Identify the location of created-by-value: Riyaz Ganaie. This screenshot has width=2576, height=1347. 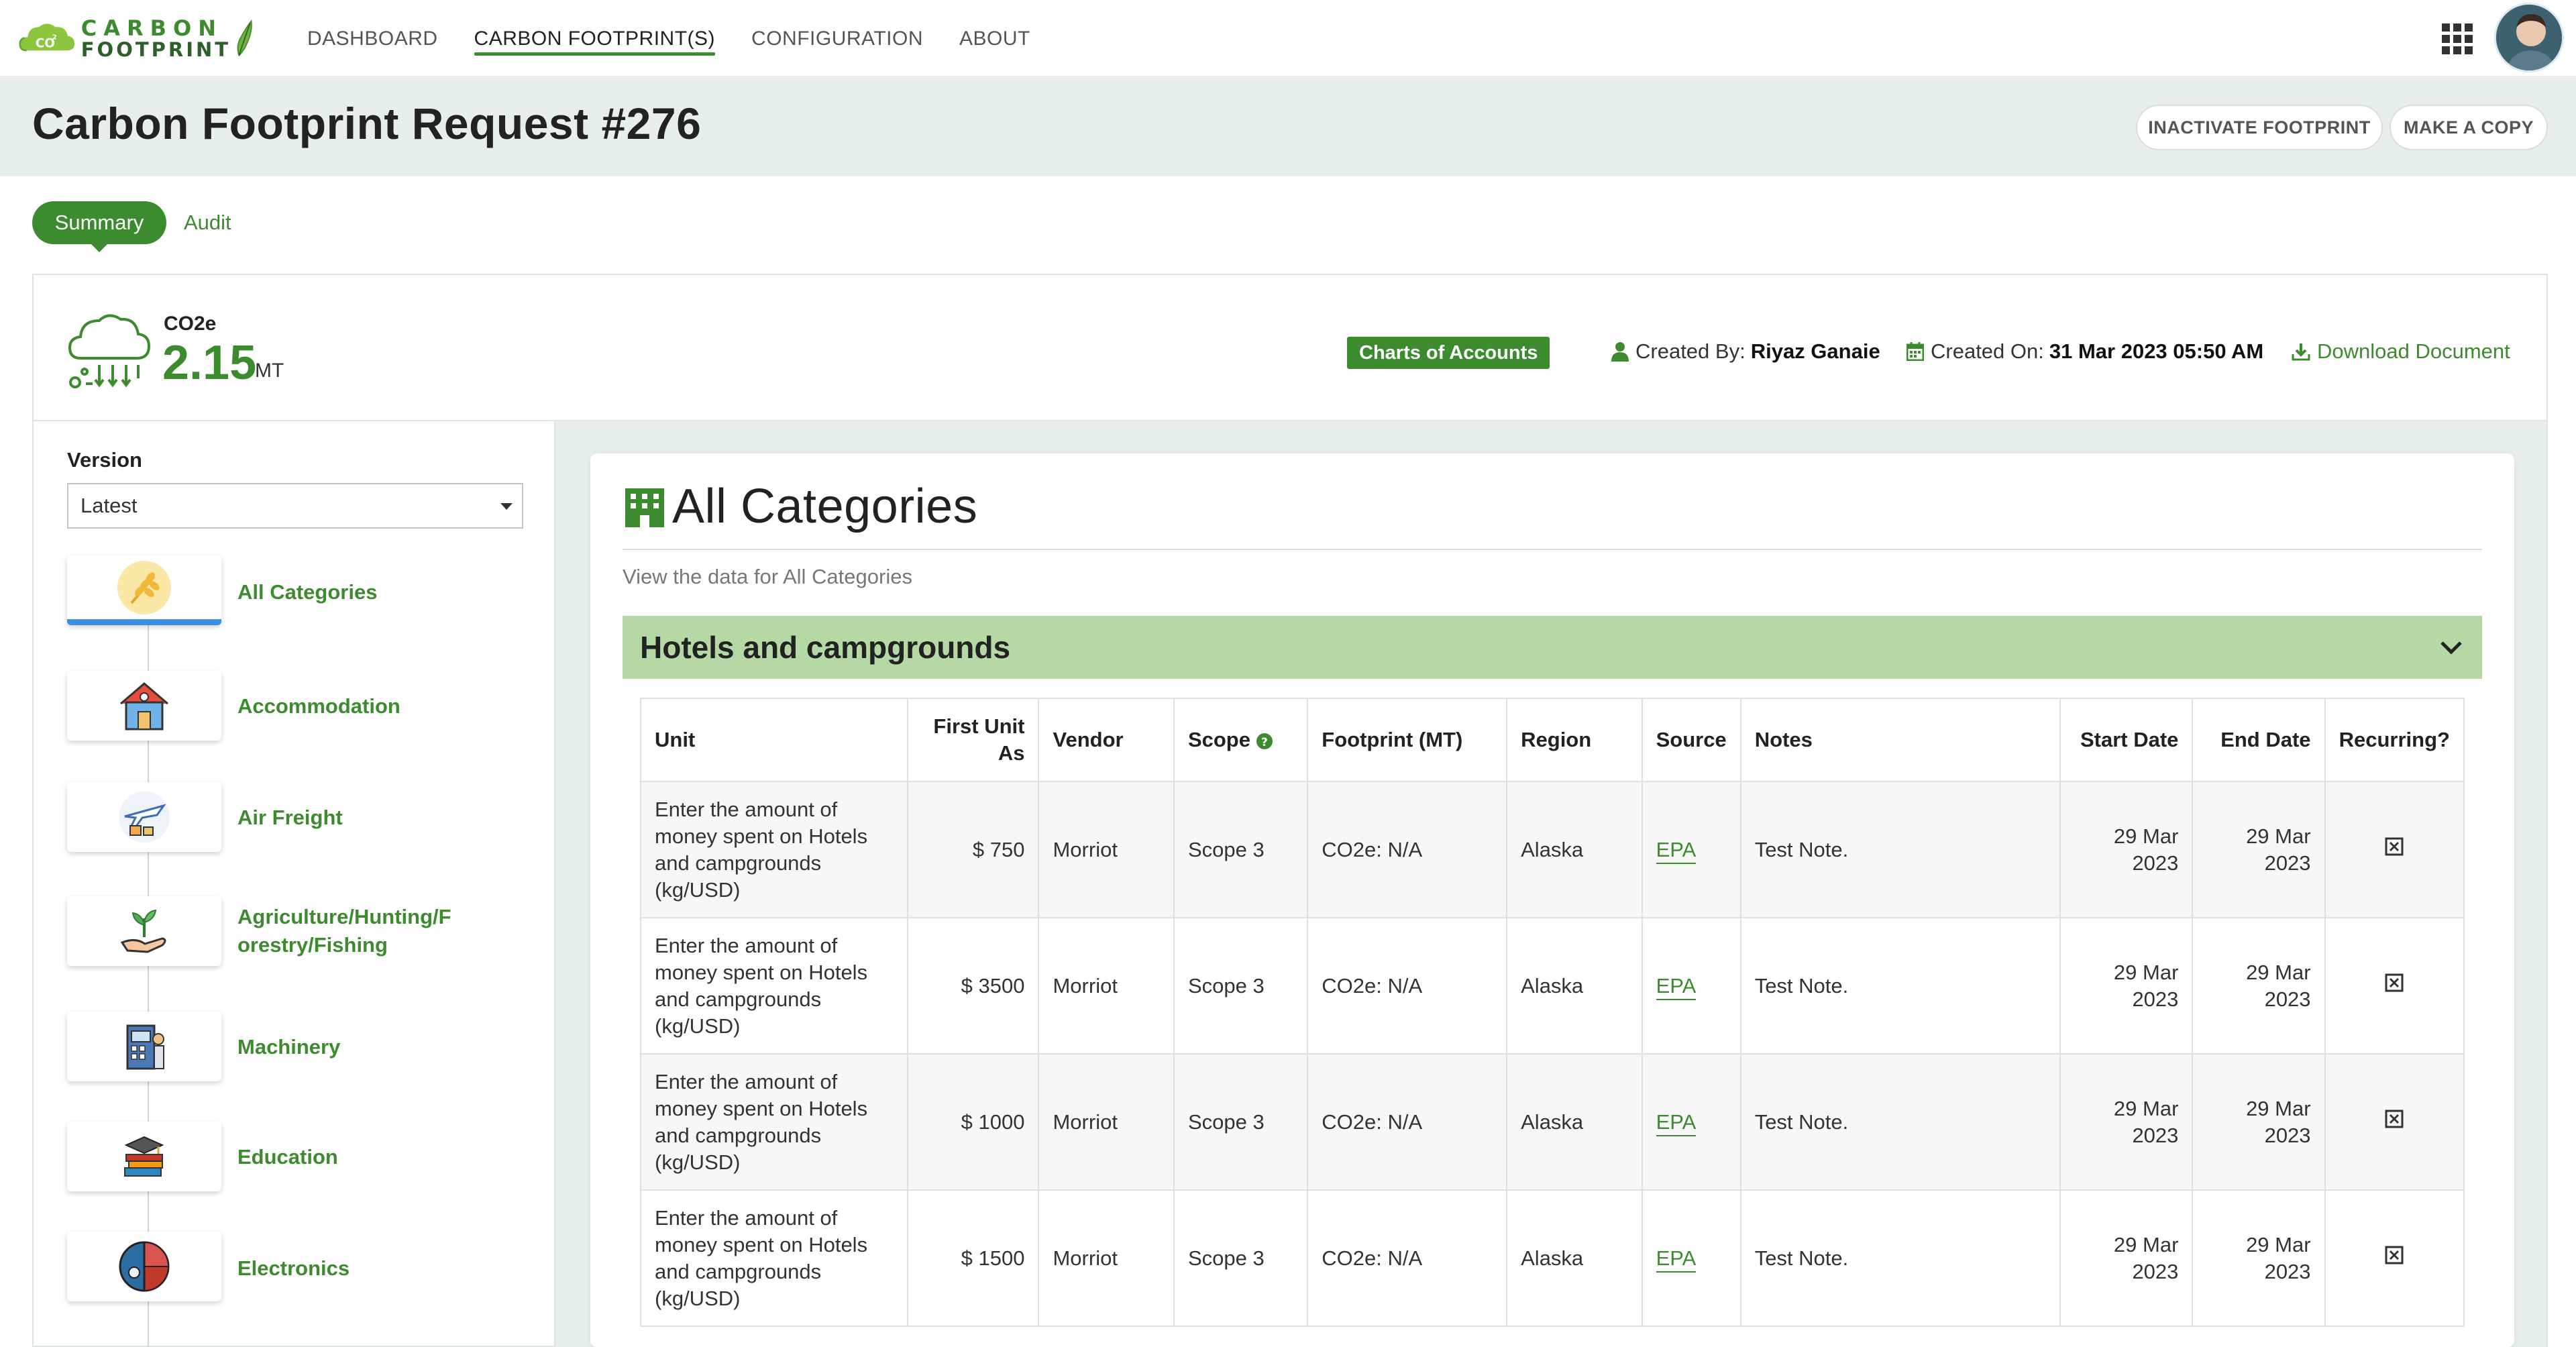
(1815, 351).